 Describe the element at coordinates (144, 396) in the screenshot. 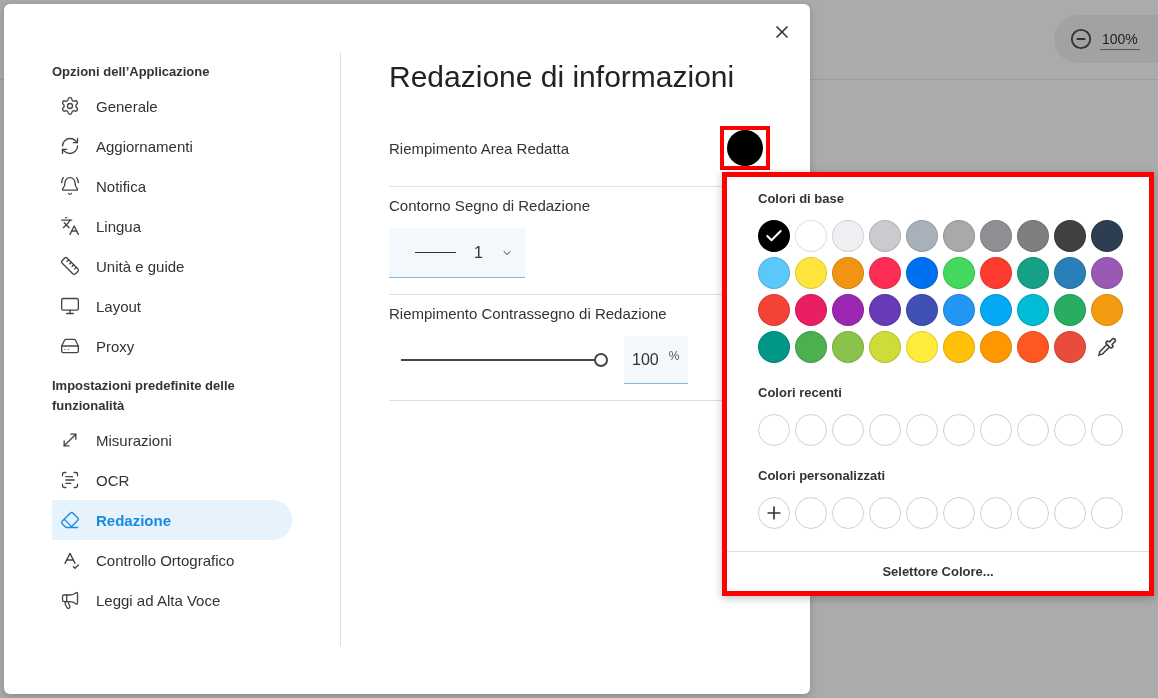

I see `section-heading: Impostazioni predefinite delle funzionalità` at that location.